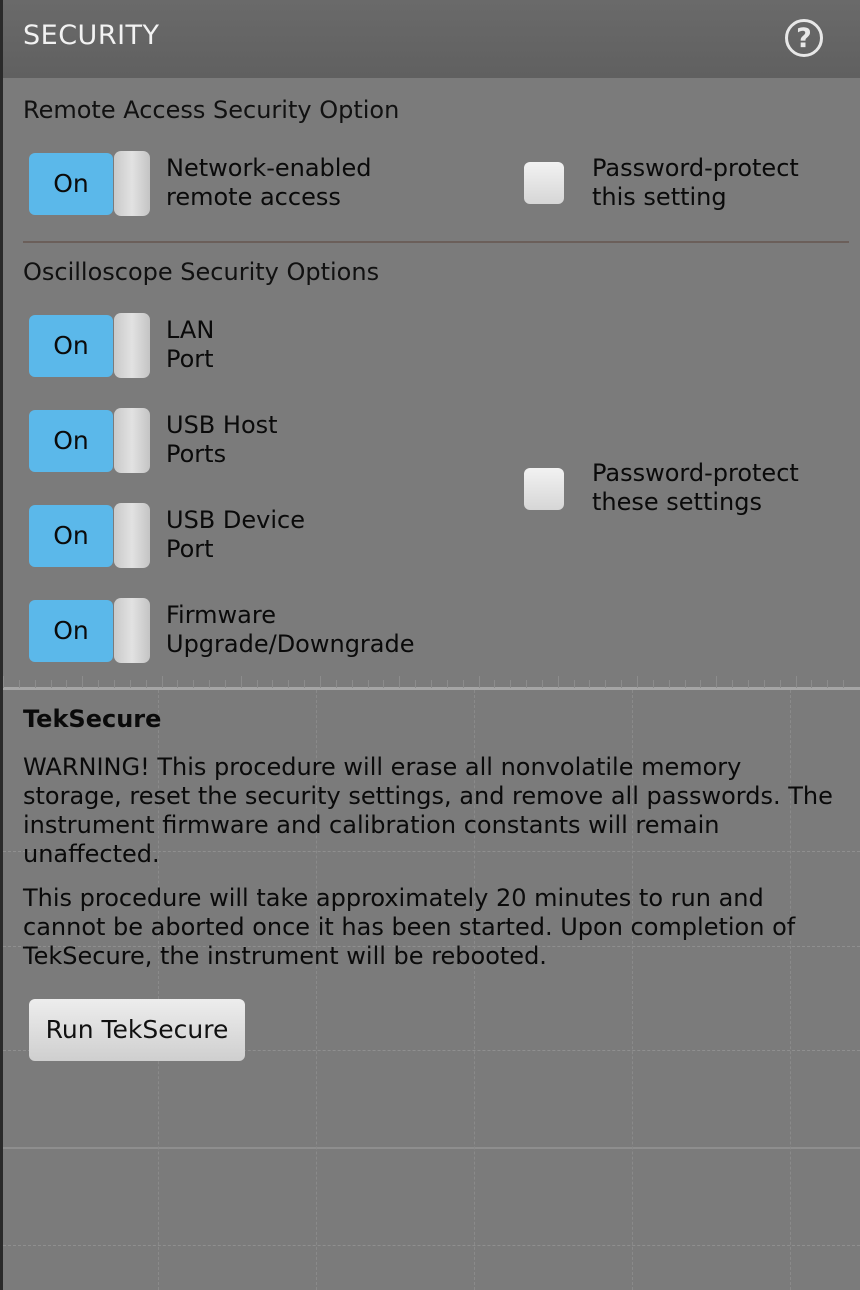 This screenshot has width=860, height=1290. I want to click on teksecure-title: TekSecure, so click(92, 719).